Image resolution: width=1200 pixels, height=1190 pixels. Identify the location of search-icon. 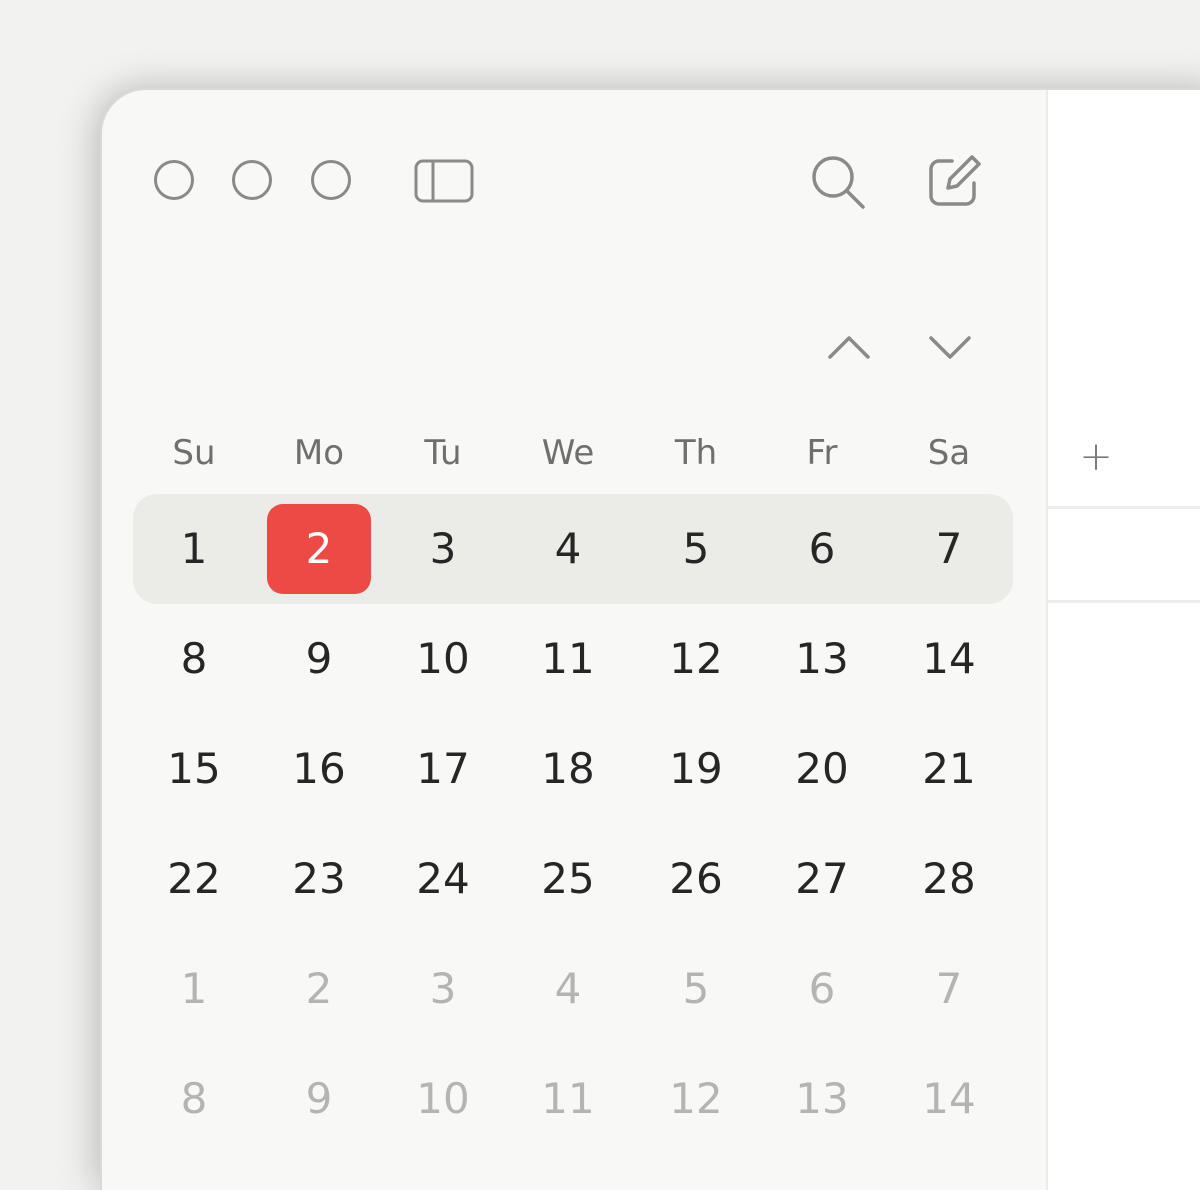
(838, 184).